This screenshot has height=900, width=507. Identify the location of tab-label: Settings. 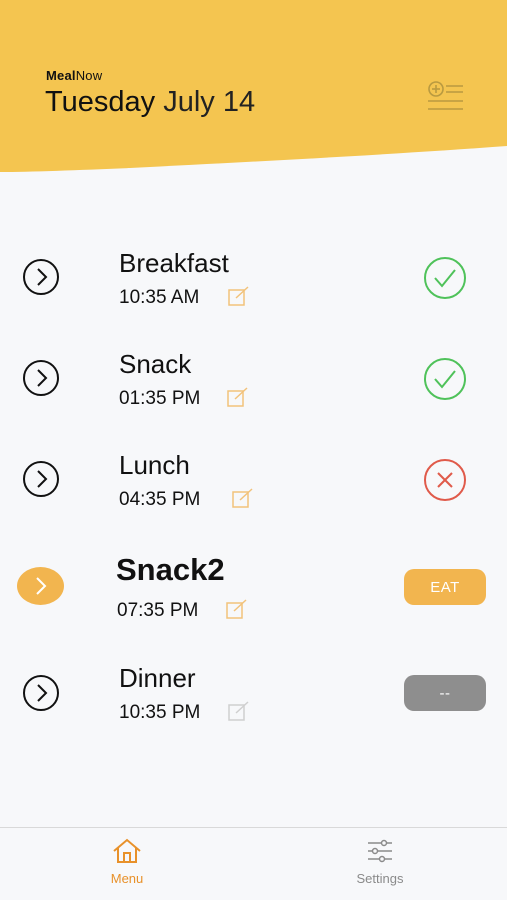
(380, 878).